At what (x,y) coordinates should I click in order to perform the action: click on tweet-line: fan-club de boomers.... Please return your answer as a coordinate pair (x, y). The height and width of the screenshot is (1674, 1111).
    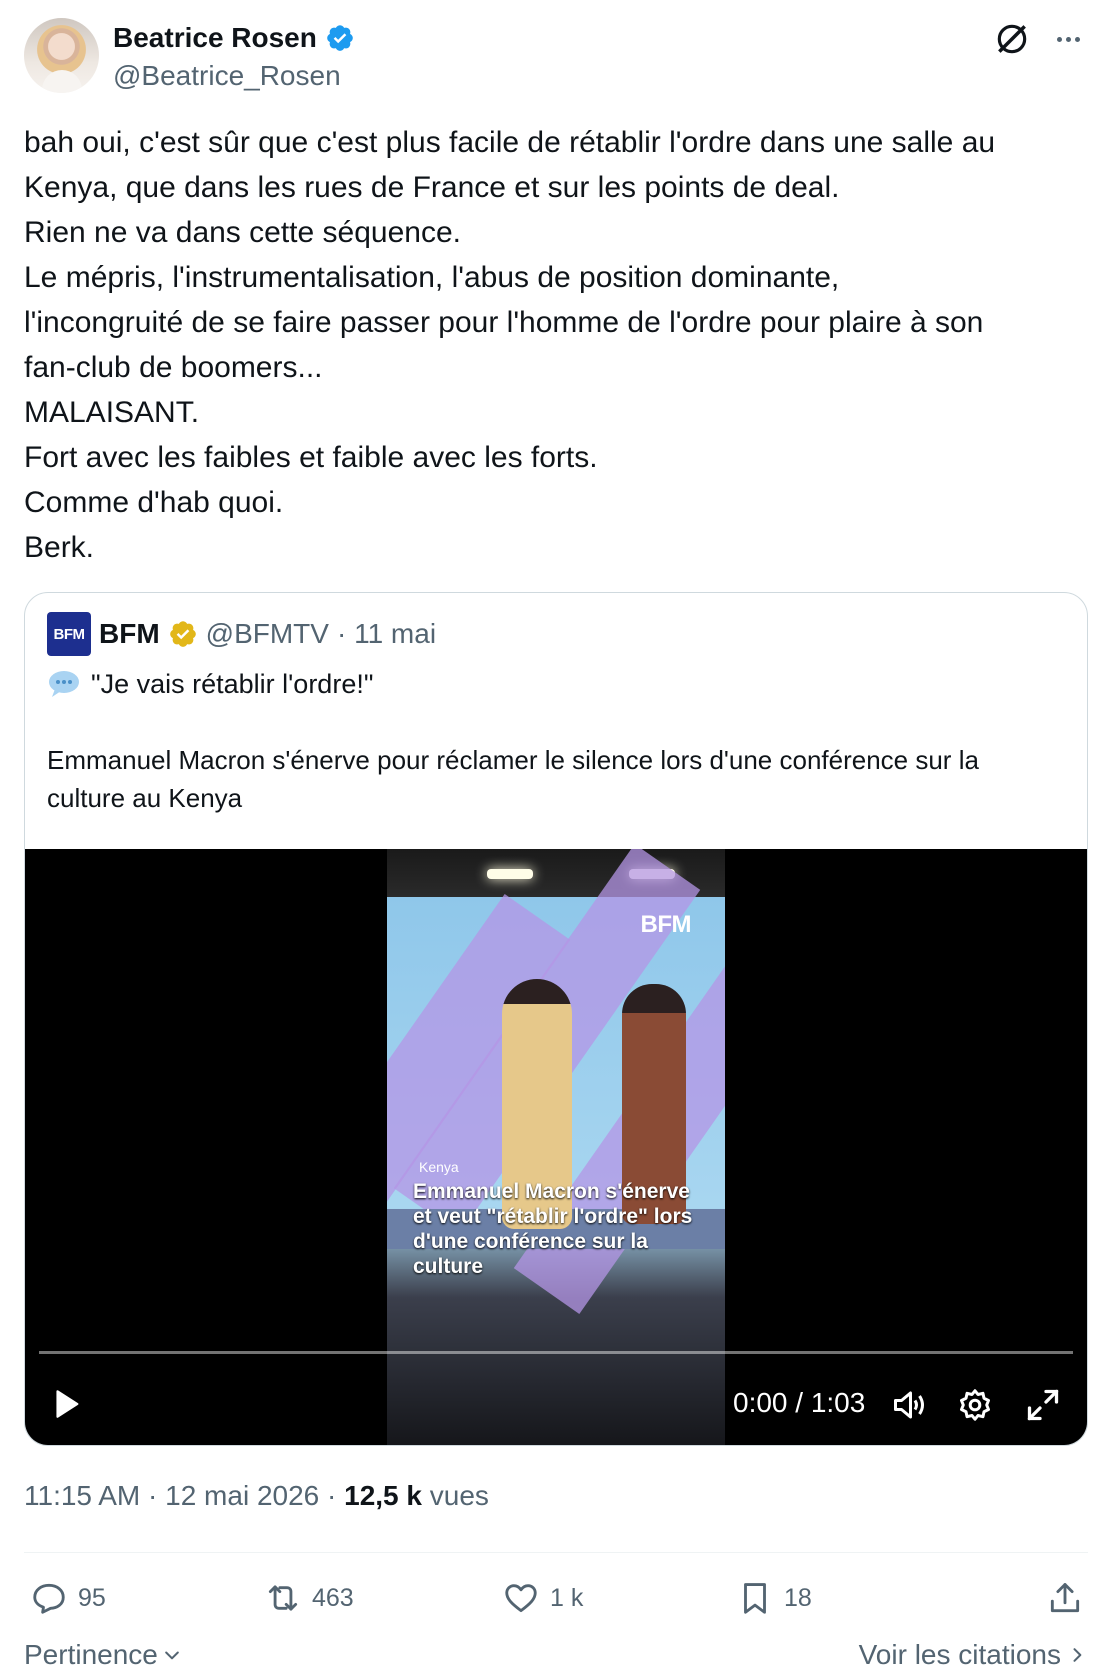
    Looking at the image, I should click on (173, 367).